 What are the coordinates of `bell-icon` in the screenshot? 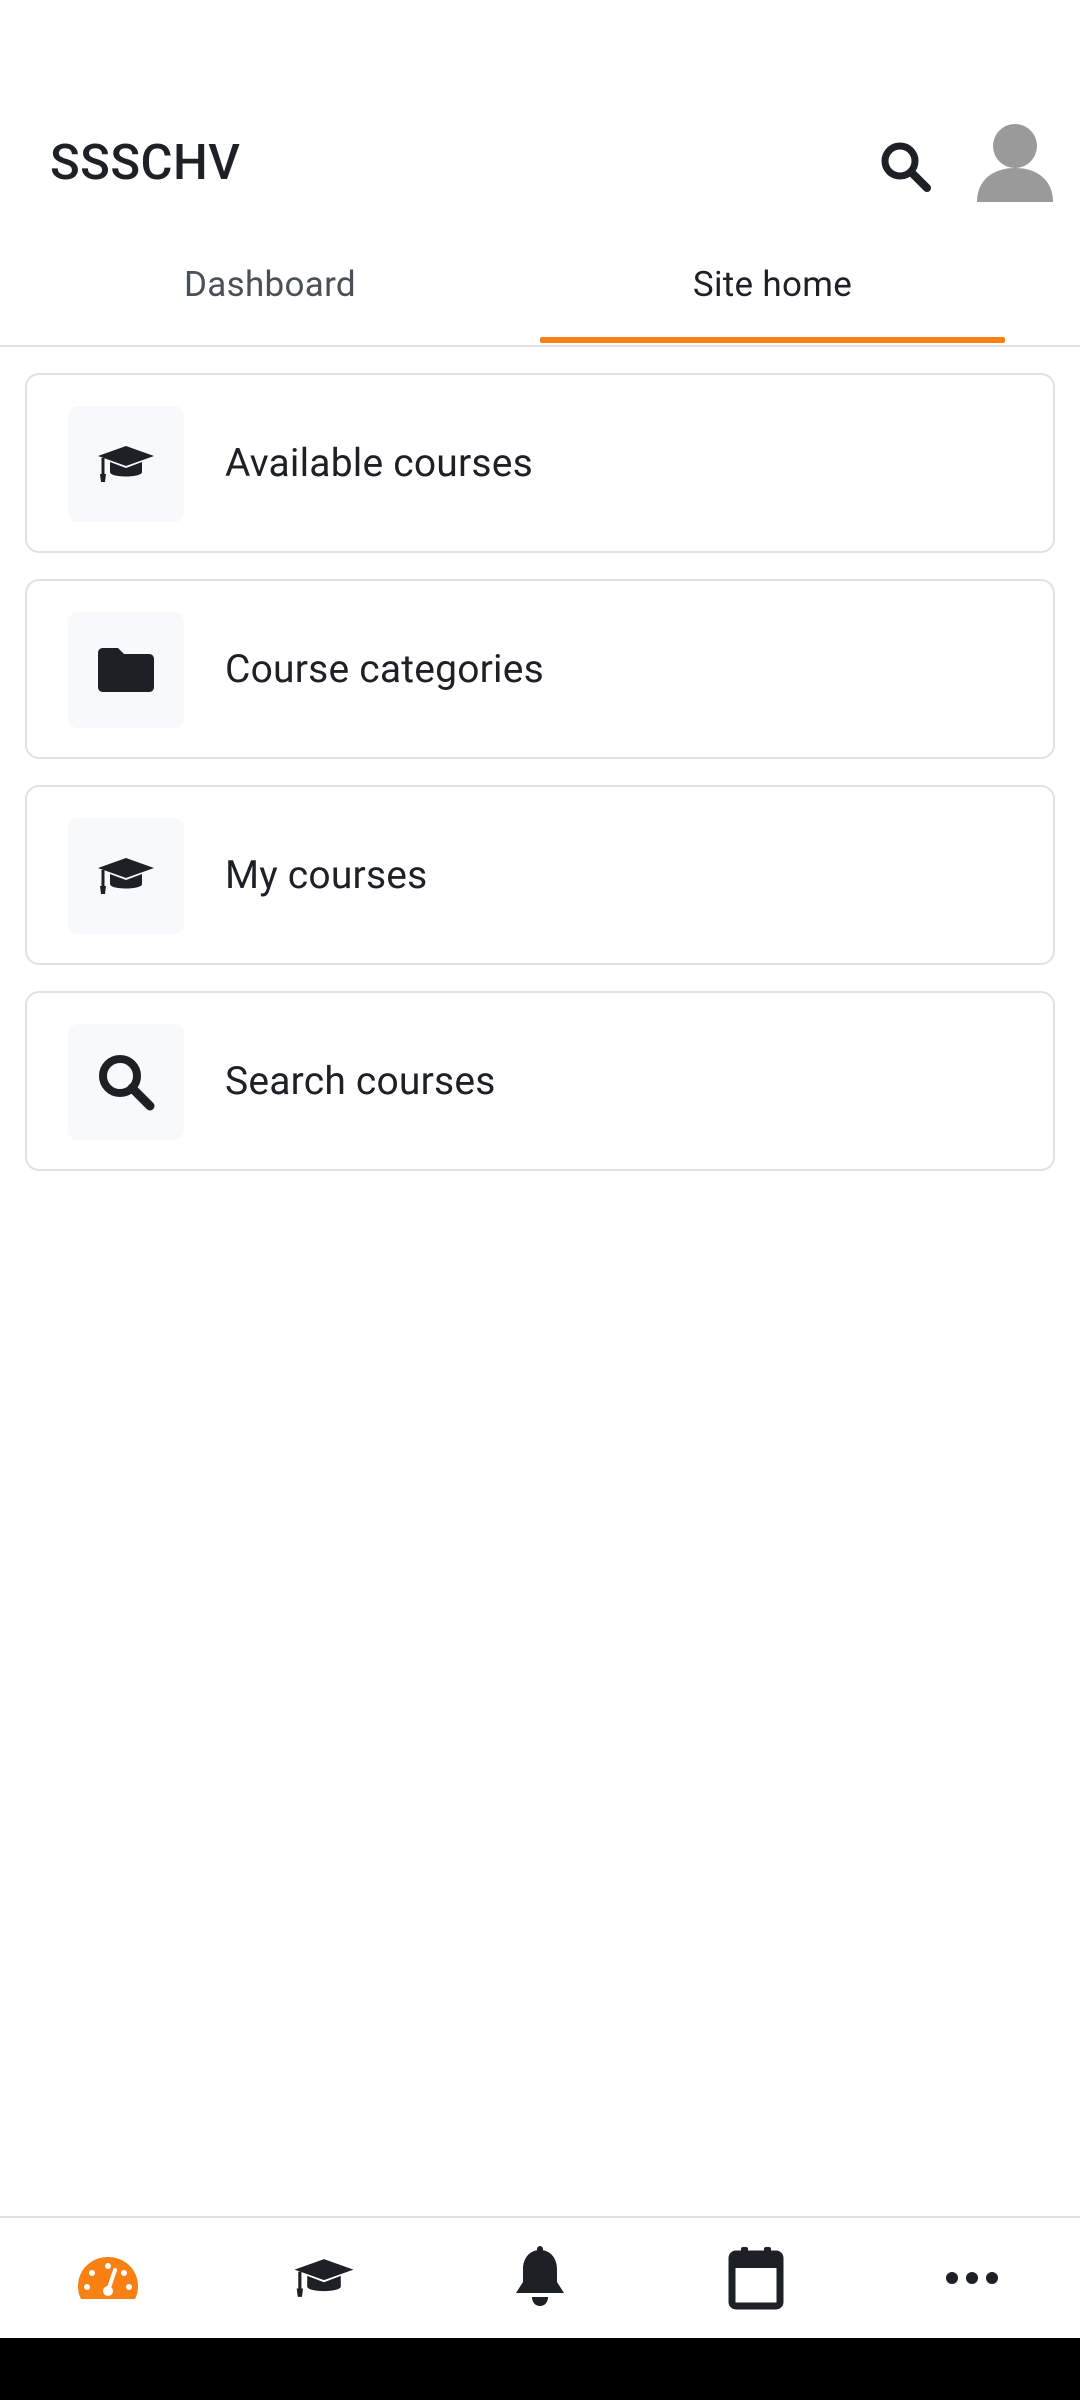 It's located at (540, 2276).